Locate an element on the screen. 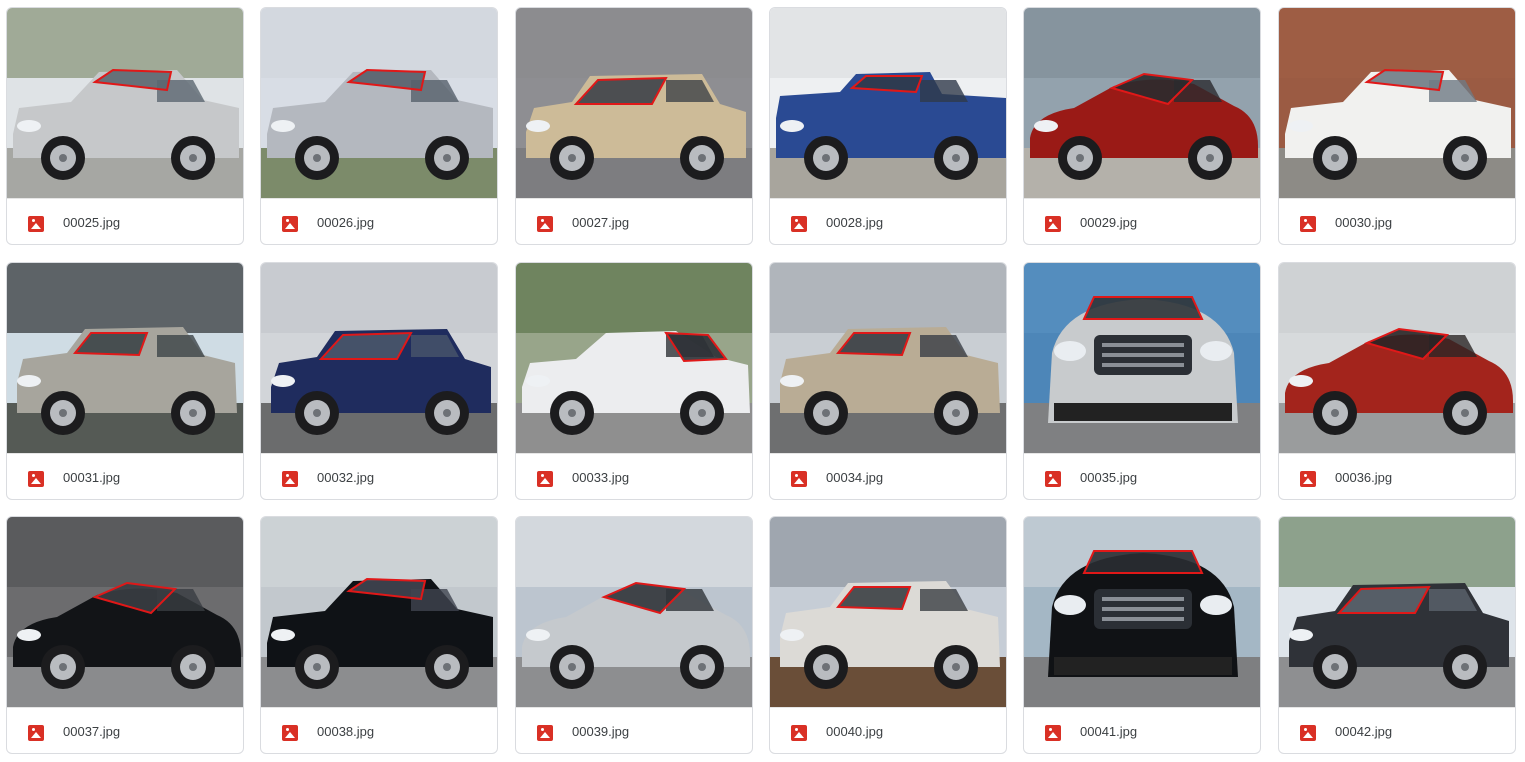 The image size is (1525, 762). file-name: 00042.jpg is located at coordinates (1363, 732).